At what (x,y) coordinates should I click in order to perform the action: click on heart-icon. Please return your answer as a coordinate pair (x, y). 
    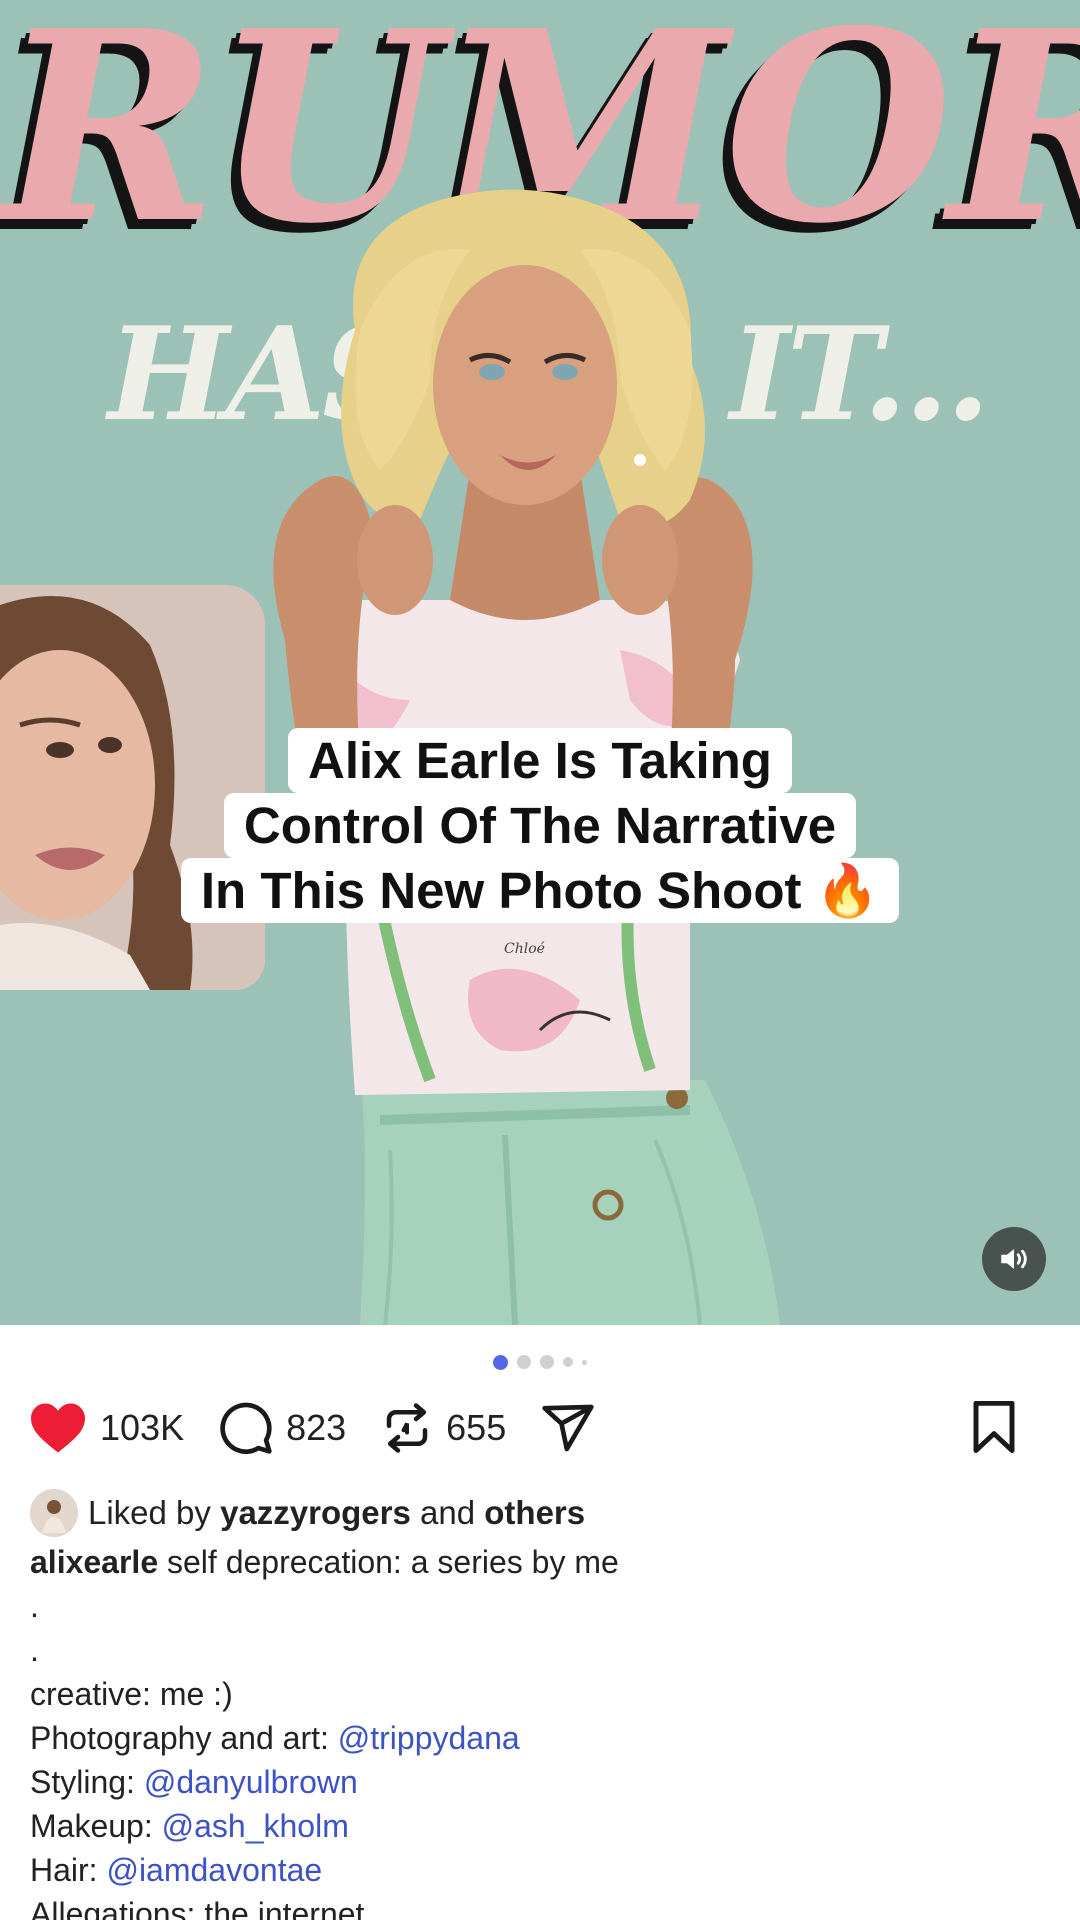
    Looking at the image, I should click on (58, 1428).